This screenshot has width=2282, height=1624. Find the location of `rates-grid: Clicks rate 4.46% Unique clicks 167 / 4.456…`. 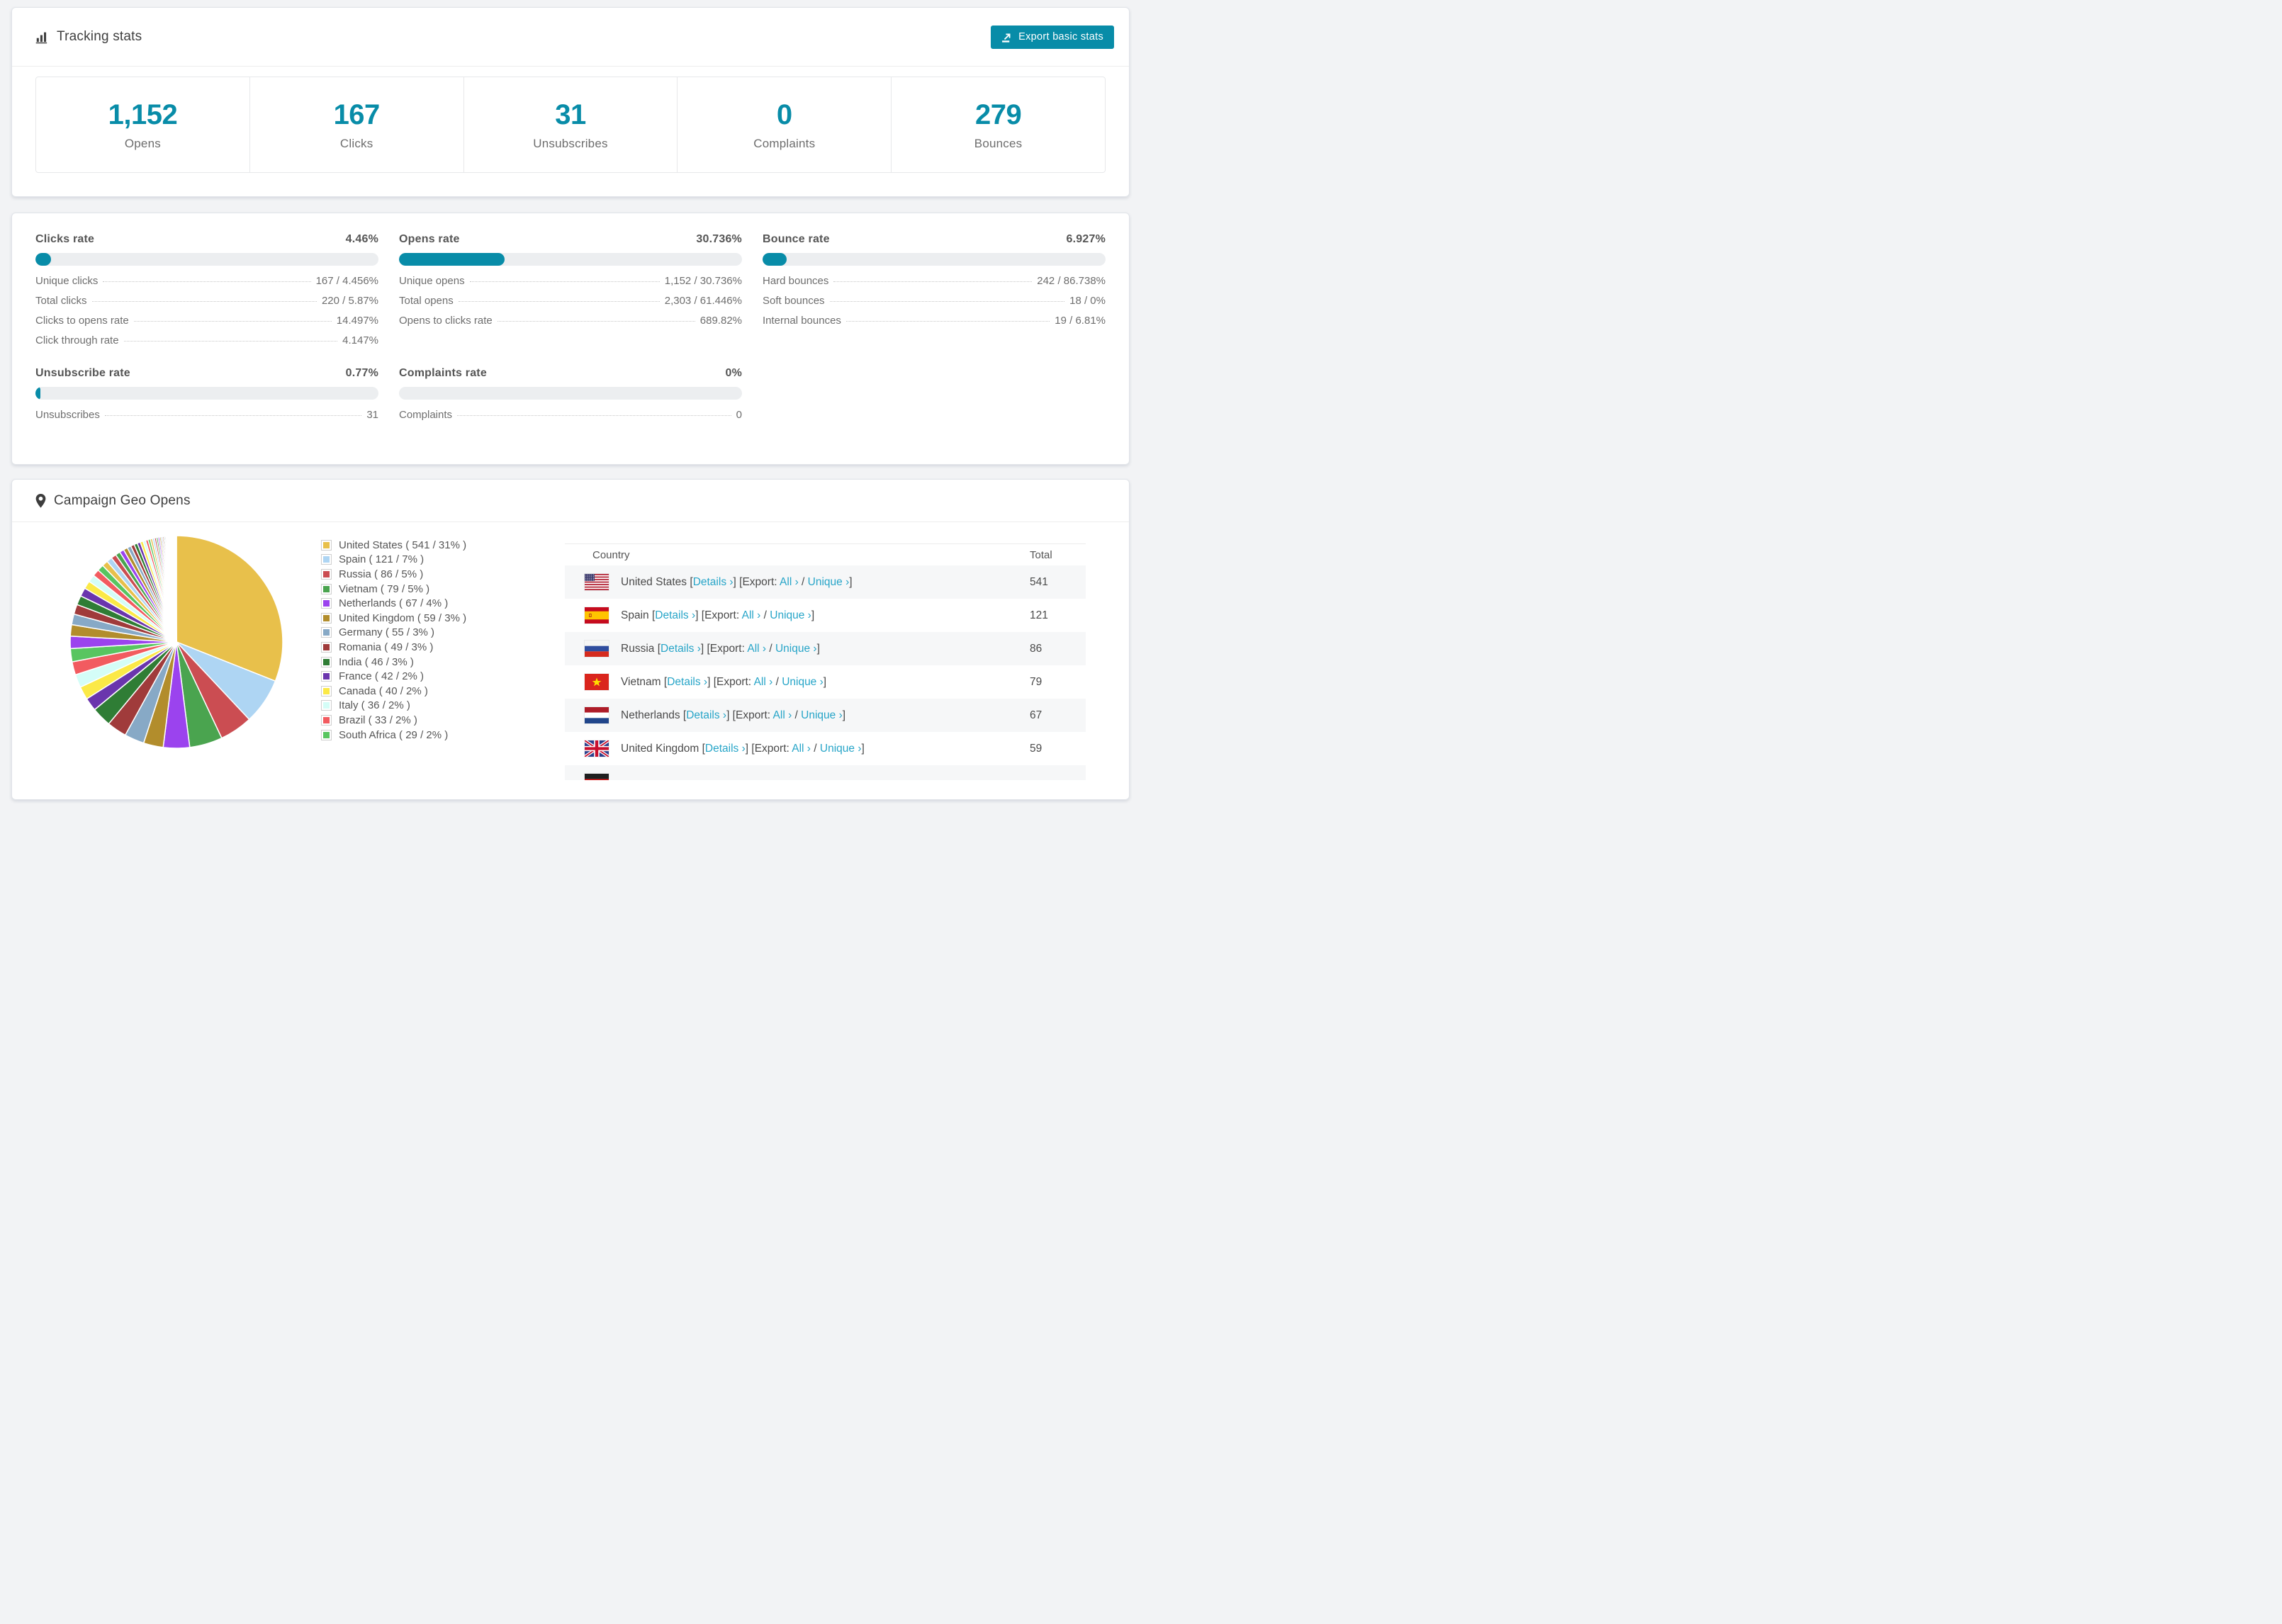

rates-grid: Clicks rate 4.46% Unique clicks 167 / 4.456… is located at coordinates (570, 321).